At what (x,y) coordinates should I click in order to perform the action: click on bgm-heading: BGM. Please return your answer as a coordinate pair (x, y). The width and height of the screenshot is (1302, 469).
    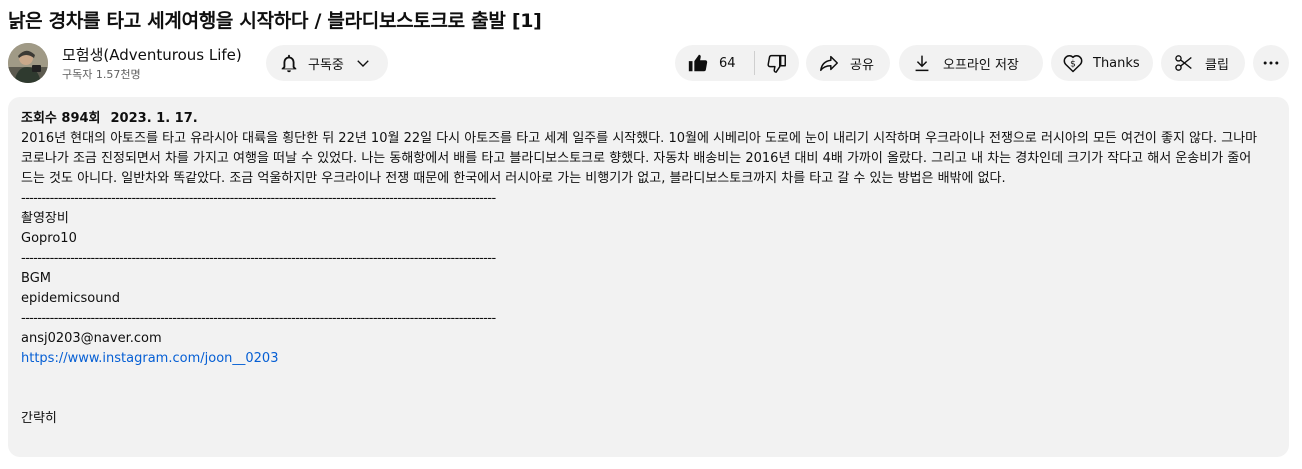
    Looking at the image, I should click on (36, 278).